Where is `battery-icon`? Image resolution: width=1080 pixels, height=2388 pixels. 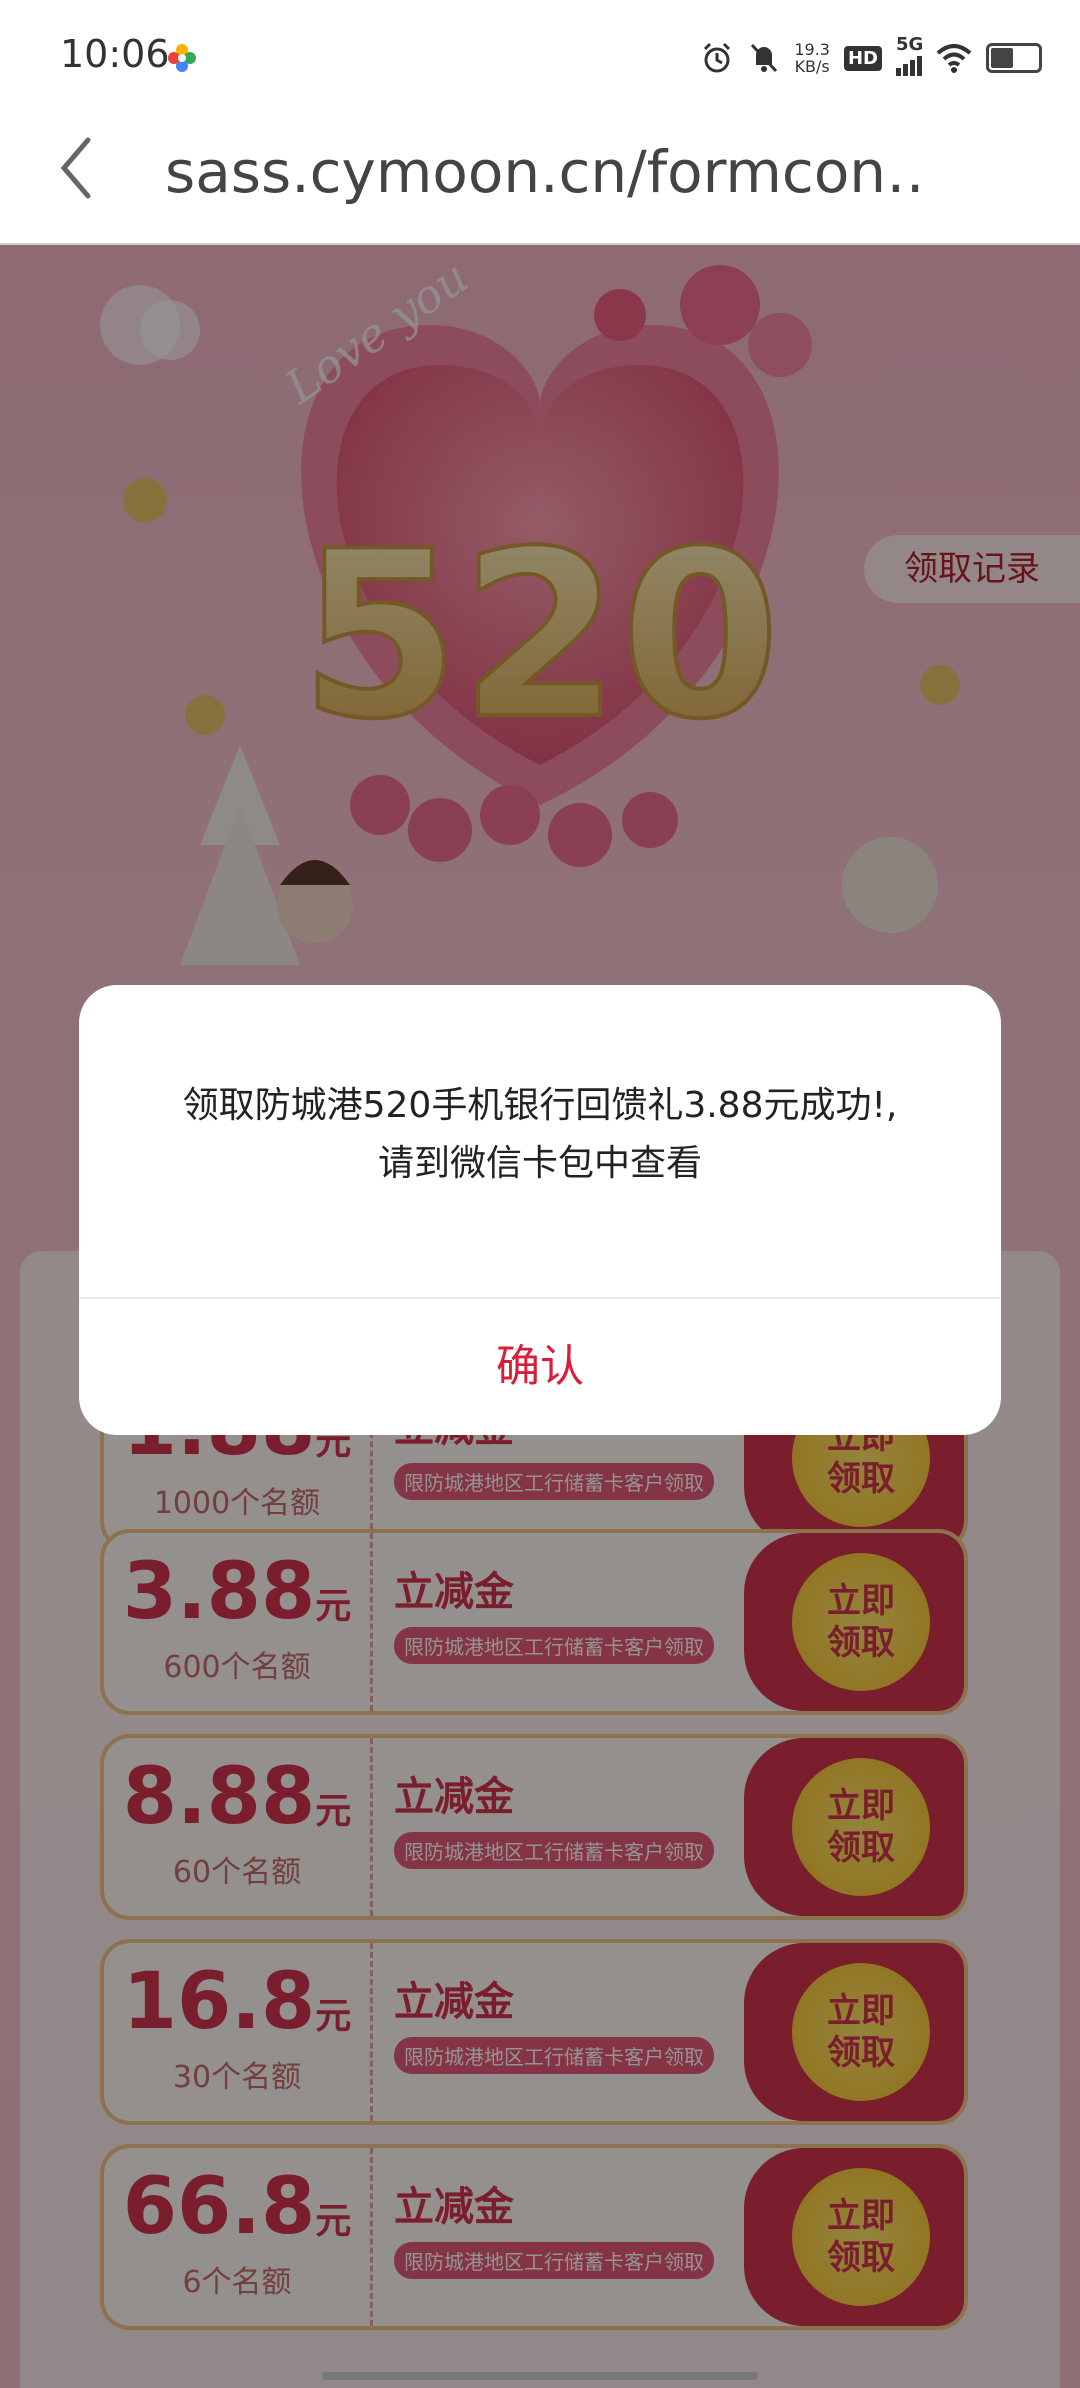 battery-icon is located at coordinates (1014, 58).